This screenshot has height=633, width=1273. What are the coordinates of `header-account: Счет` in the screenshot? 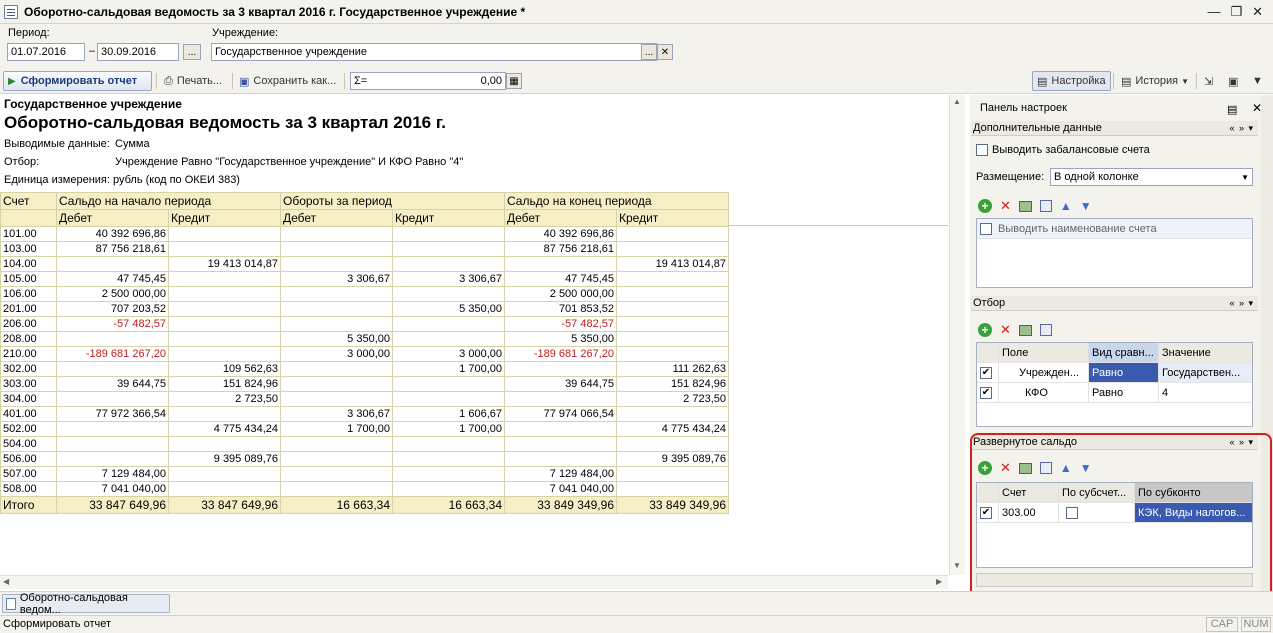 It's located at (28, 201).